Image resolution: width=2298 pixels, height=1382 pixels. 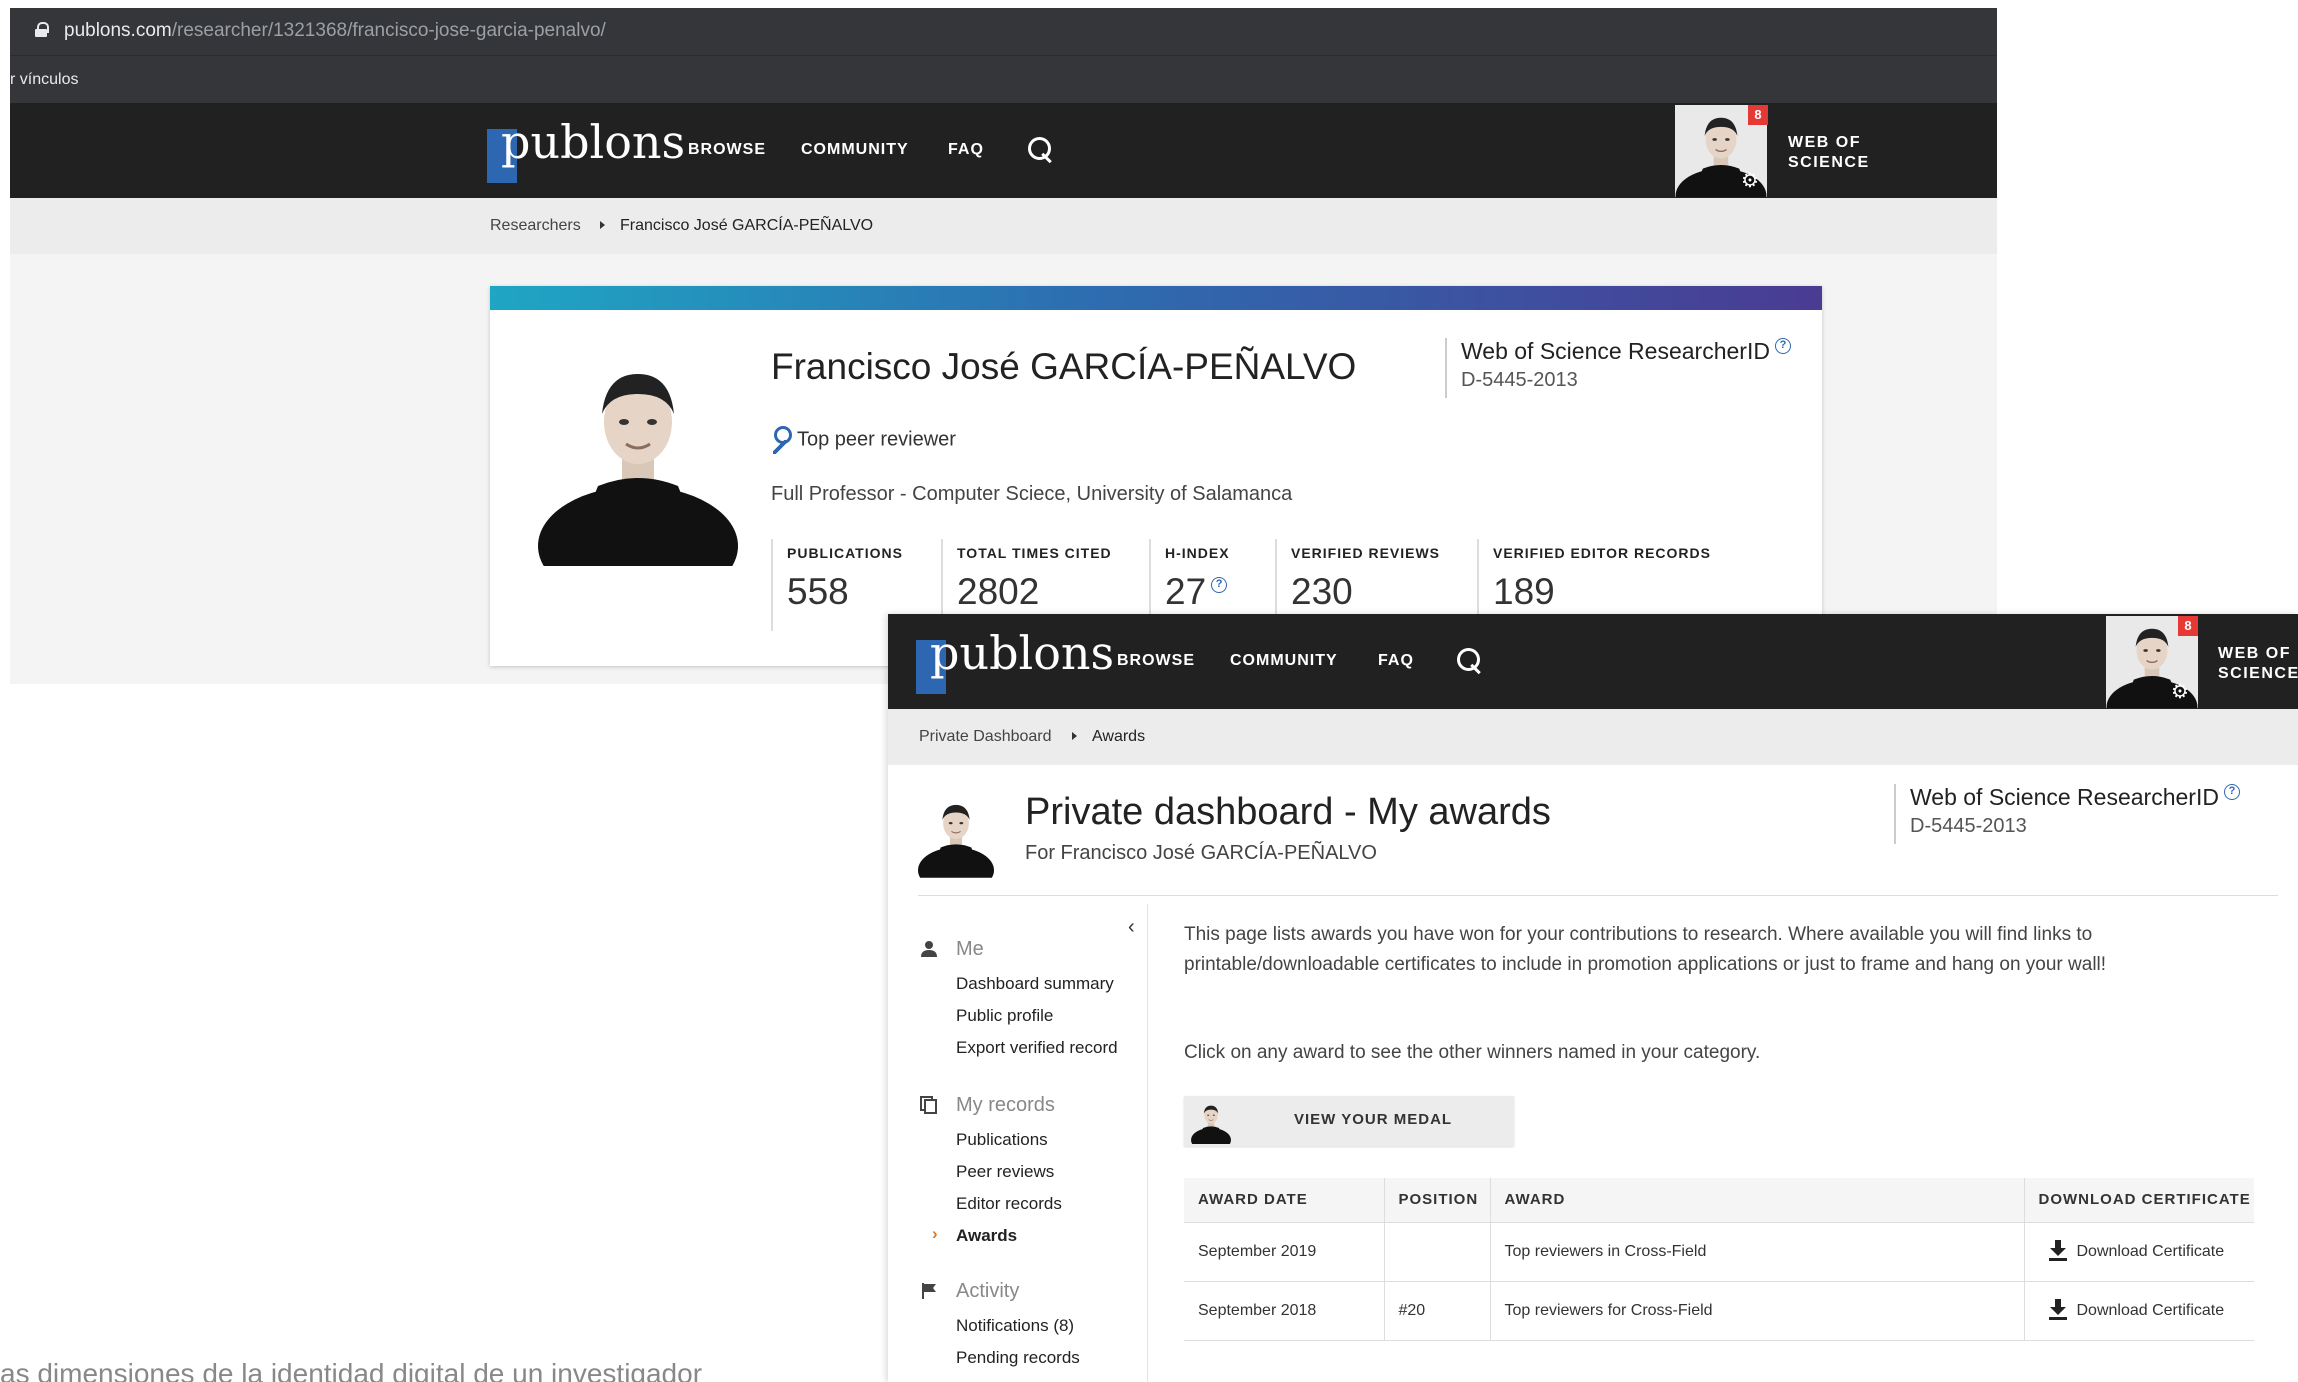 I want to click on breadcrumb: Private Dashboard Awards, so click(x=1593, y=737).